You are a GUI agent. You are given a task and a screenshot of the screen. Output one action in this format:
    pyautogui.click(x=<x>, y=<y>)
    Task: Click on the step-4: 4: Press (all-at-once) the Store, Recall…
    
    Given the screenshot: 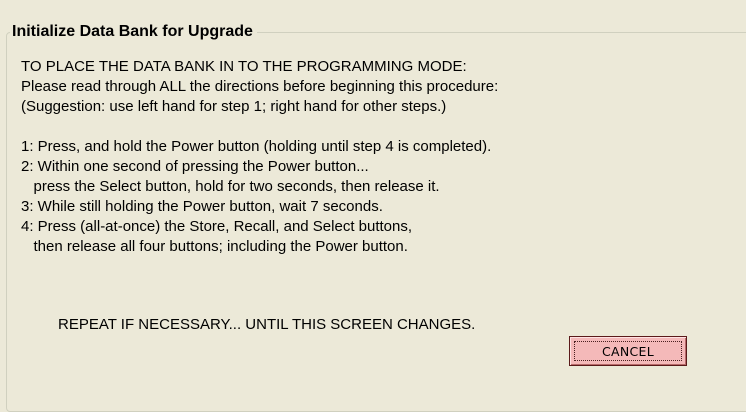 What is the action you would take?
    pyautogui.click(x=217, y=226)
    